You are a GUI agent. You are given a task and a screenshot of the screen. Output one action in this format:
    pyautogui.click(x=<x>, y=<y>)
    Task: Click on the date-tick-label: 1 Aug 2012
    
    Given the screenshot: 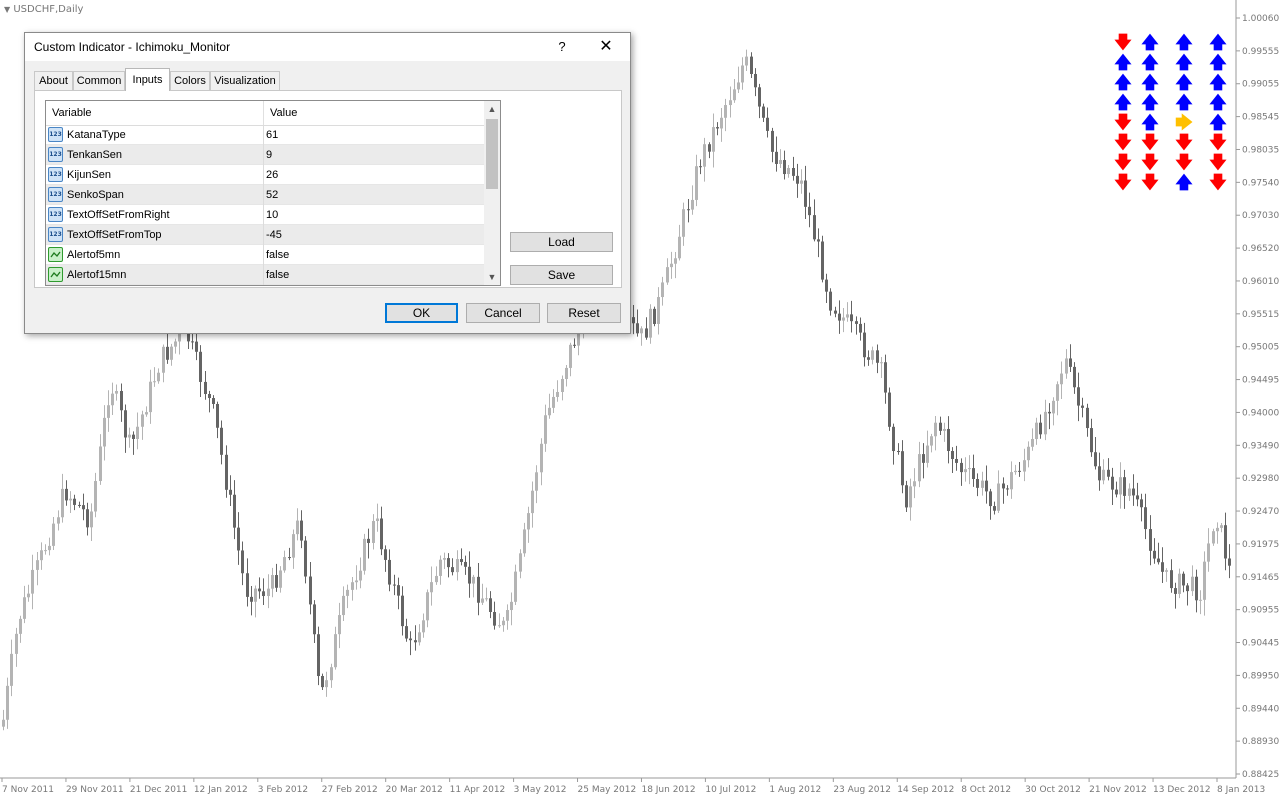 What is the action you would take?
    pyautogui.click(x=795, y=790)
    